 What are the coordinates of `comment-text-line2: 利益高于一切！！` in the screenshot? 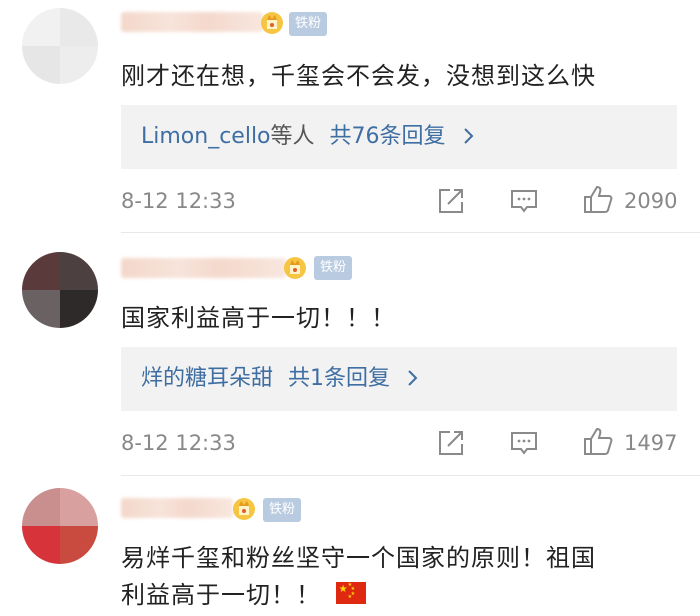 It's located at (221, 595).